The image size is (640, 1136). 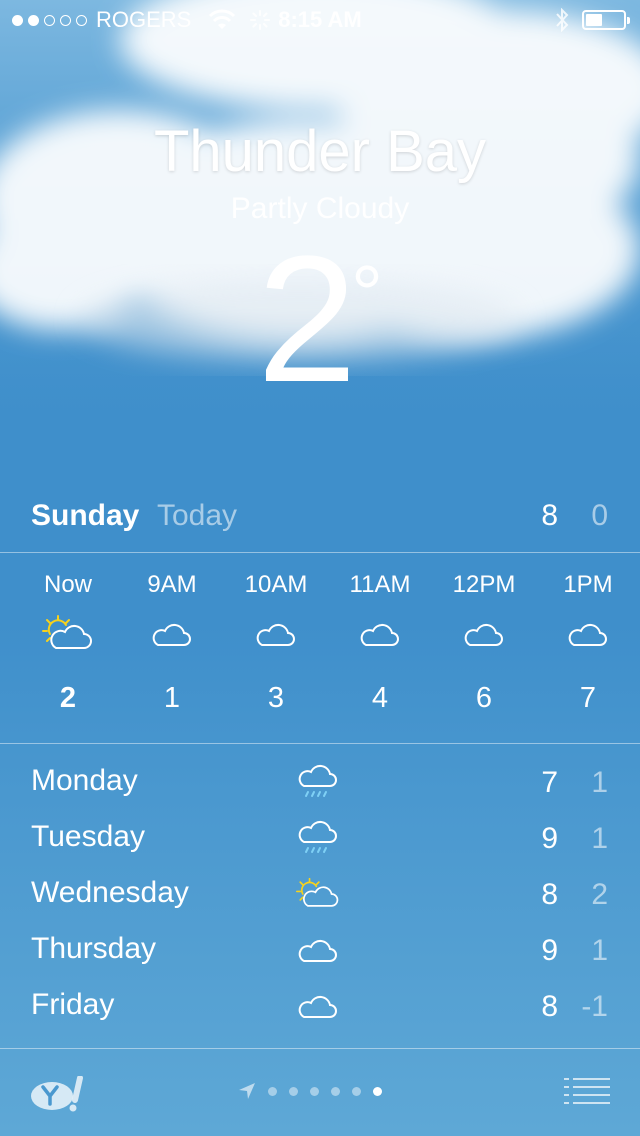 I want to click on yahoo-logo-button, so click(x=59, y=1094).